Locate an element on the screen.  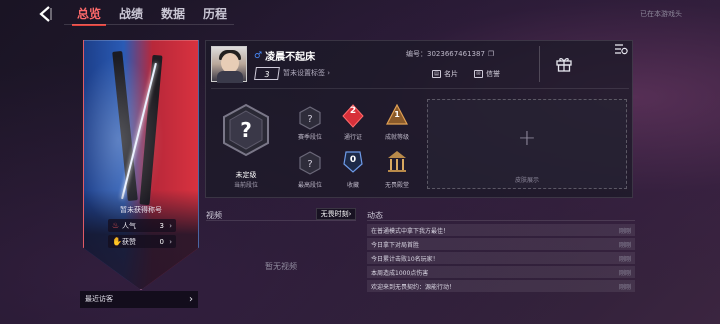
tag-selector: 暂未设置标签 › is located at coordinates (306, 73).